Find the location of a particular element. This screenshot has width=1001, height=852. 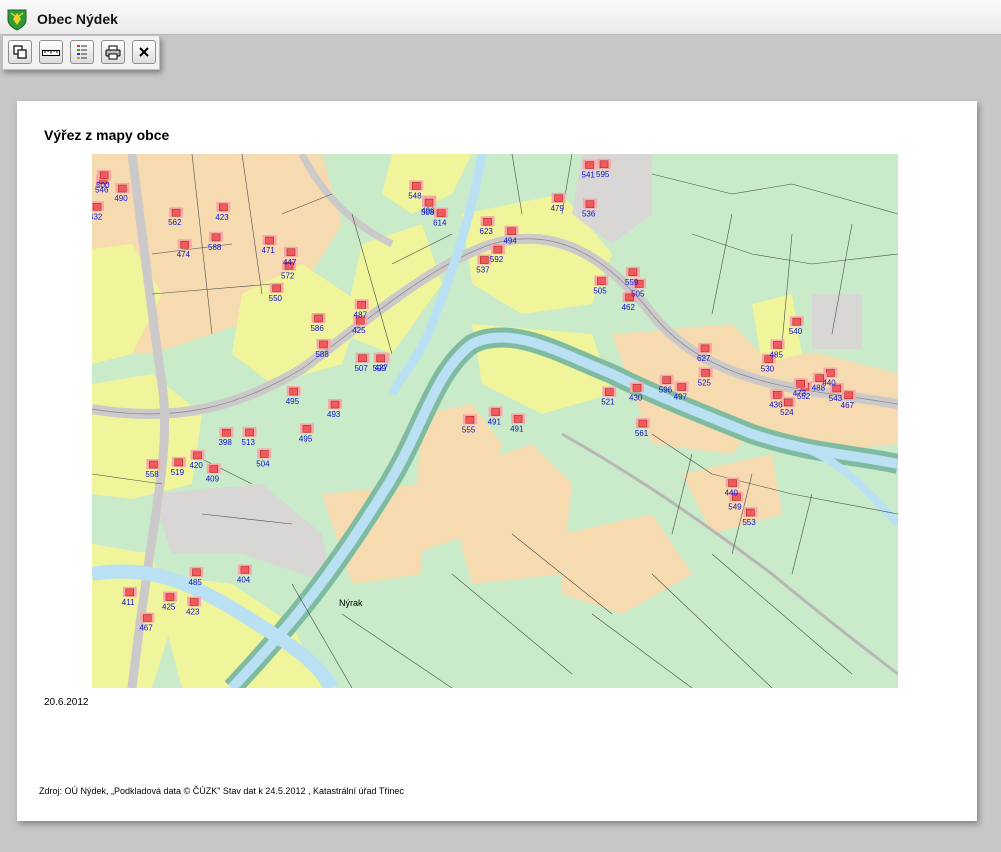

parcel-number-label: 572 is located at coordinates (288, 275).